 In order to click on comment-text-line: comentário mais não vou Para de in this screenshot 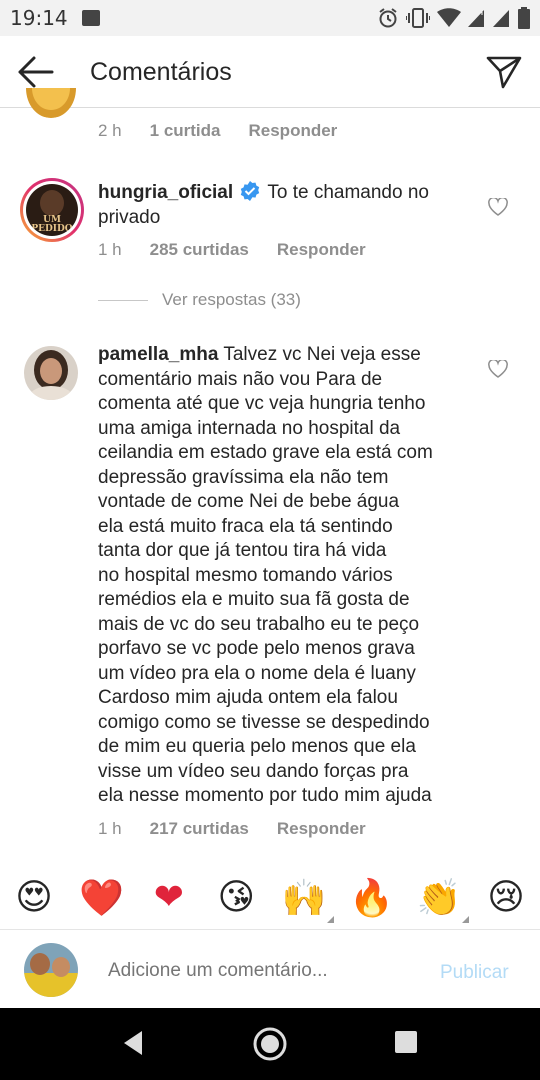, I will do `click(240, 379)`.